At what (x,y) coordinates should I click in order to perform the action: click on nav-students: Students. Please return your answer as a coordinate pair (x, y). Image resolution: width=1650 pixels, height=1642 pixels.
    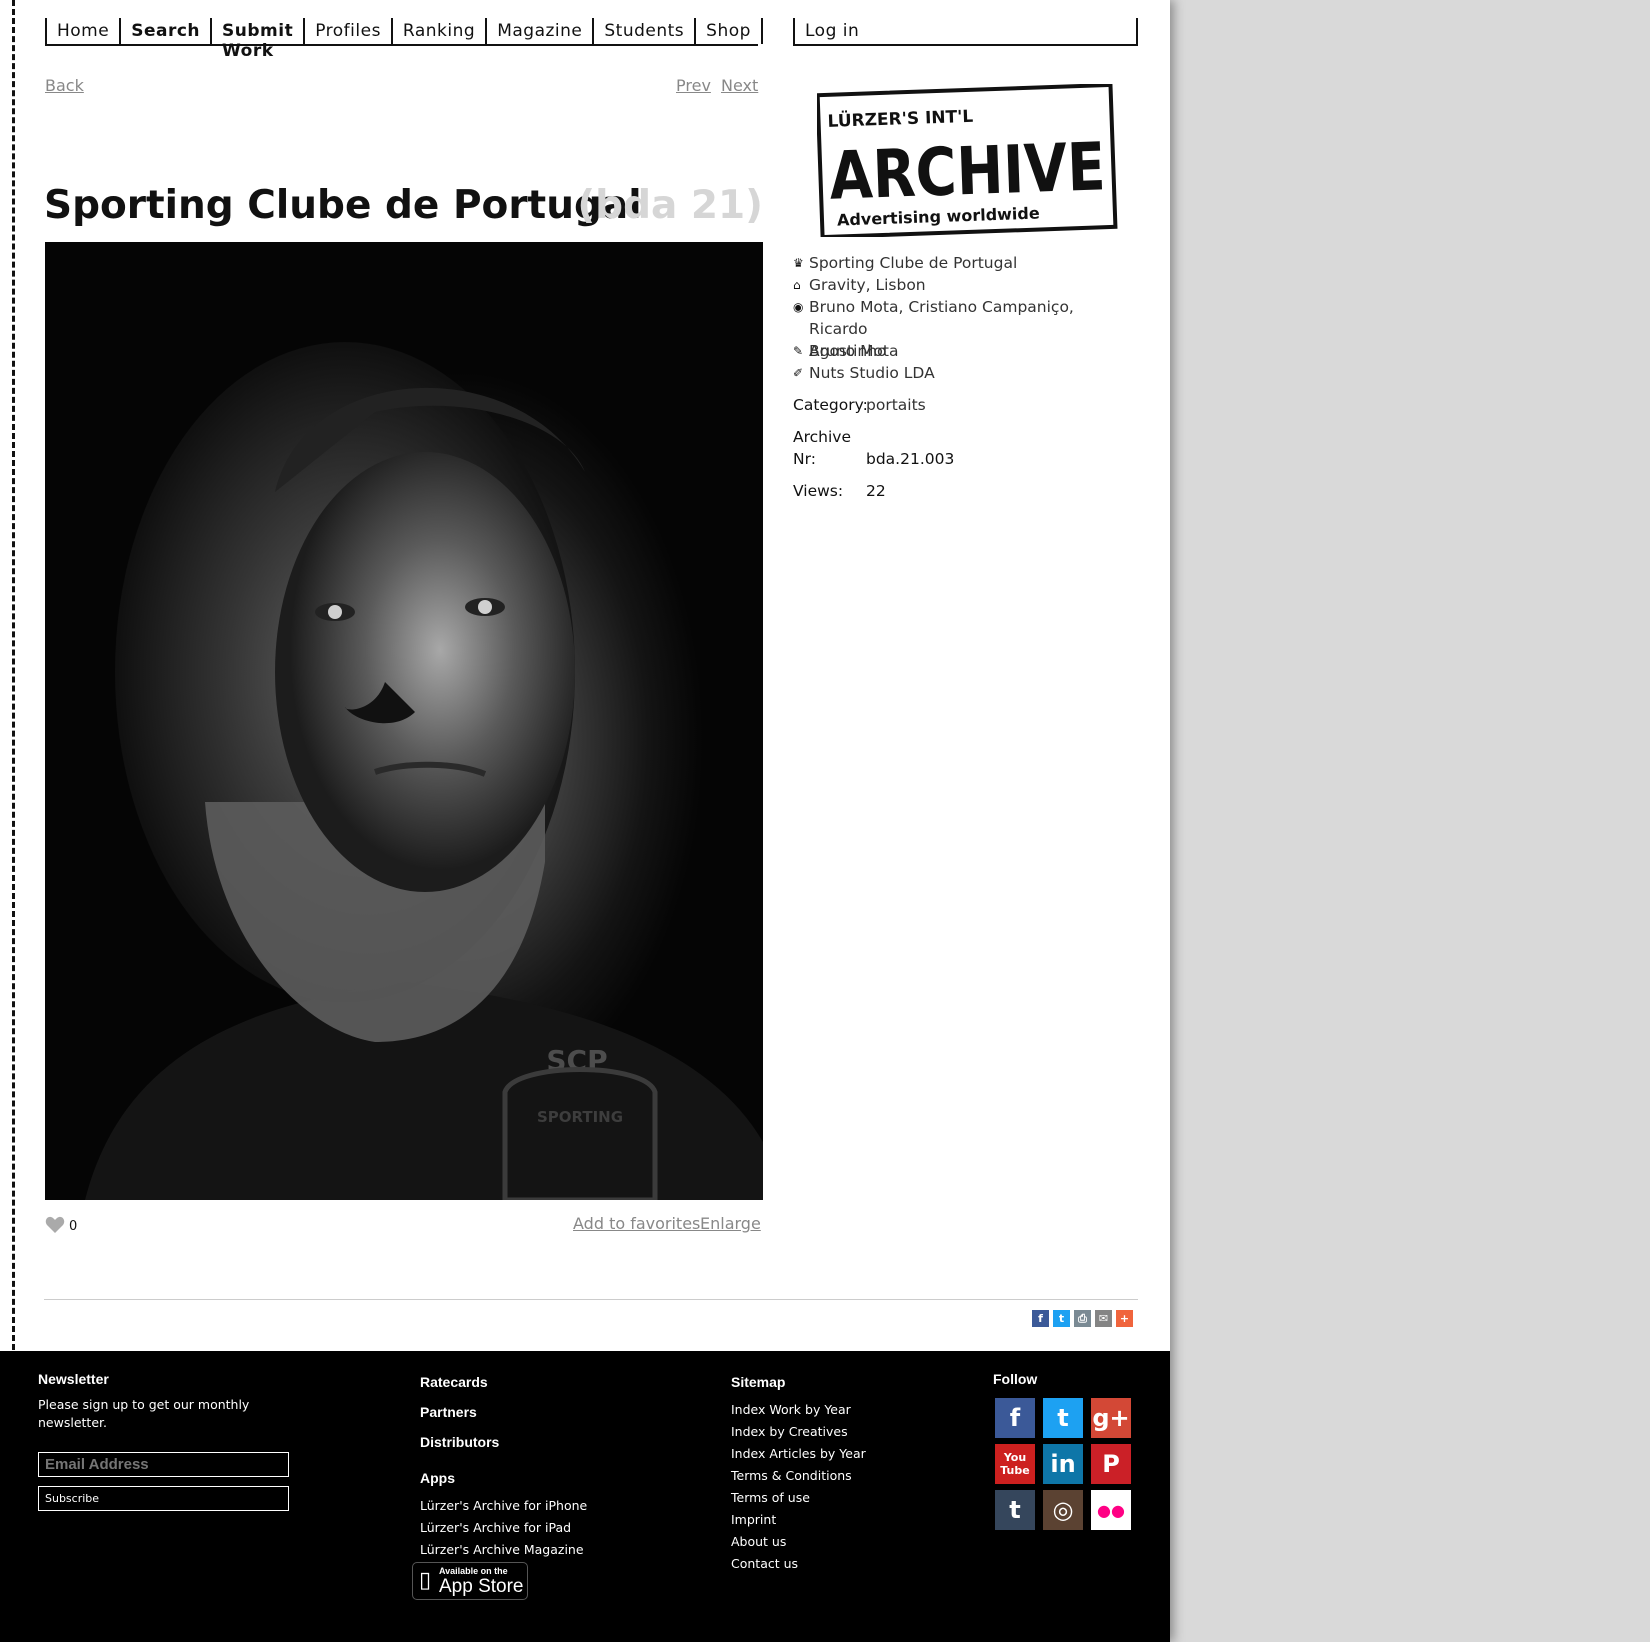
    Looking at the image, I should click on (643, 31).